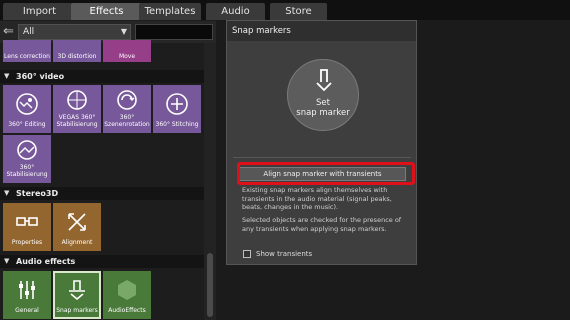 This screenshot has width=570, height=320. I want to click on section-title: 360° video, so click(40, 76).